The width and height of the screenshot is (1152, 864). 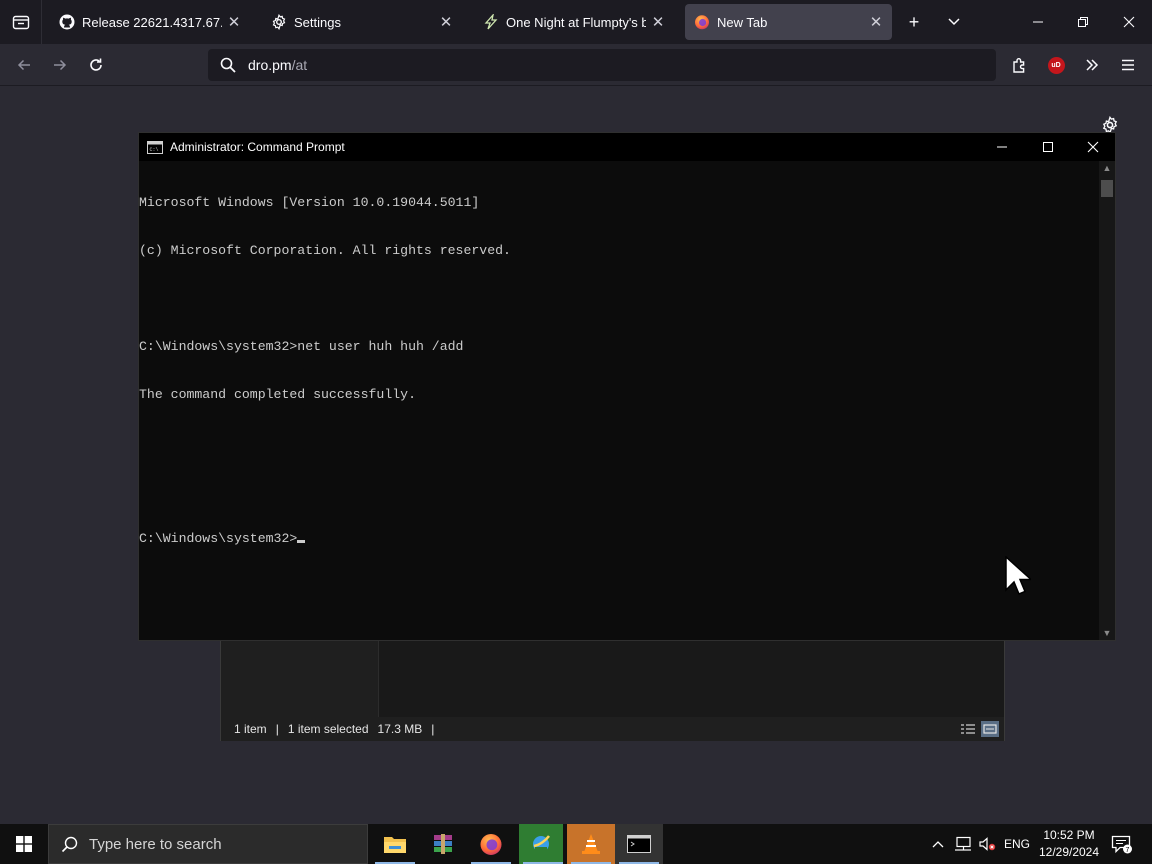 I want to click on speaker-muted-icon, so click(x=987, y=844).